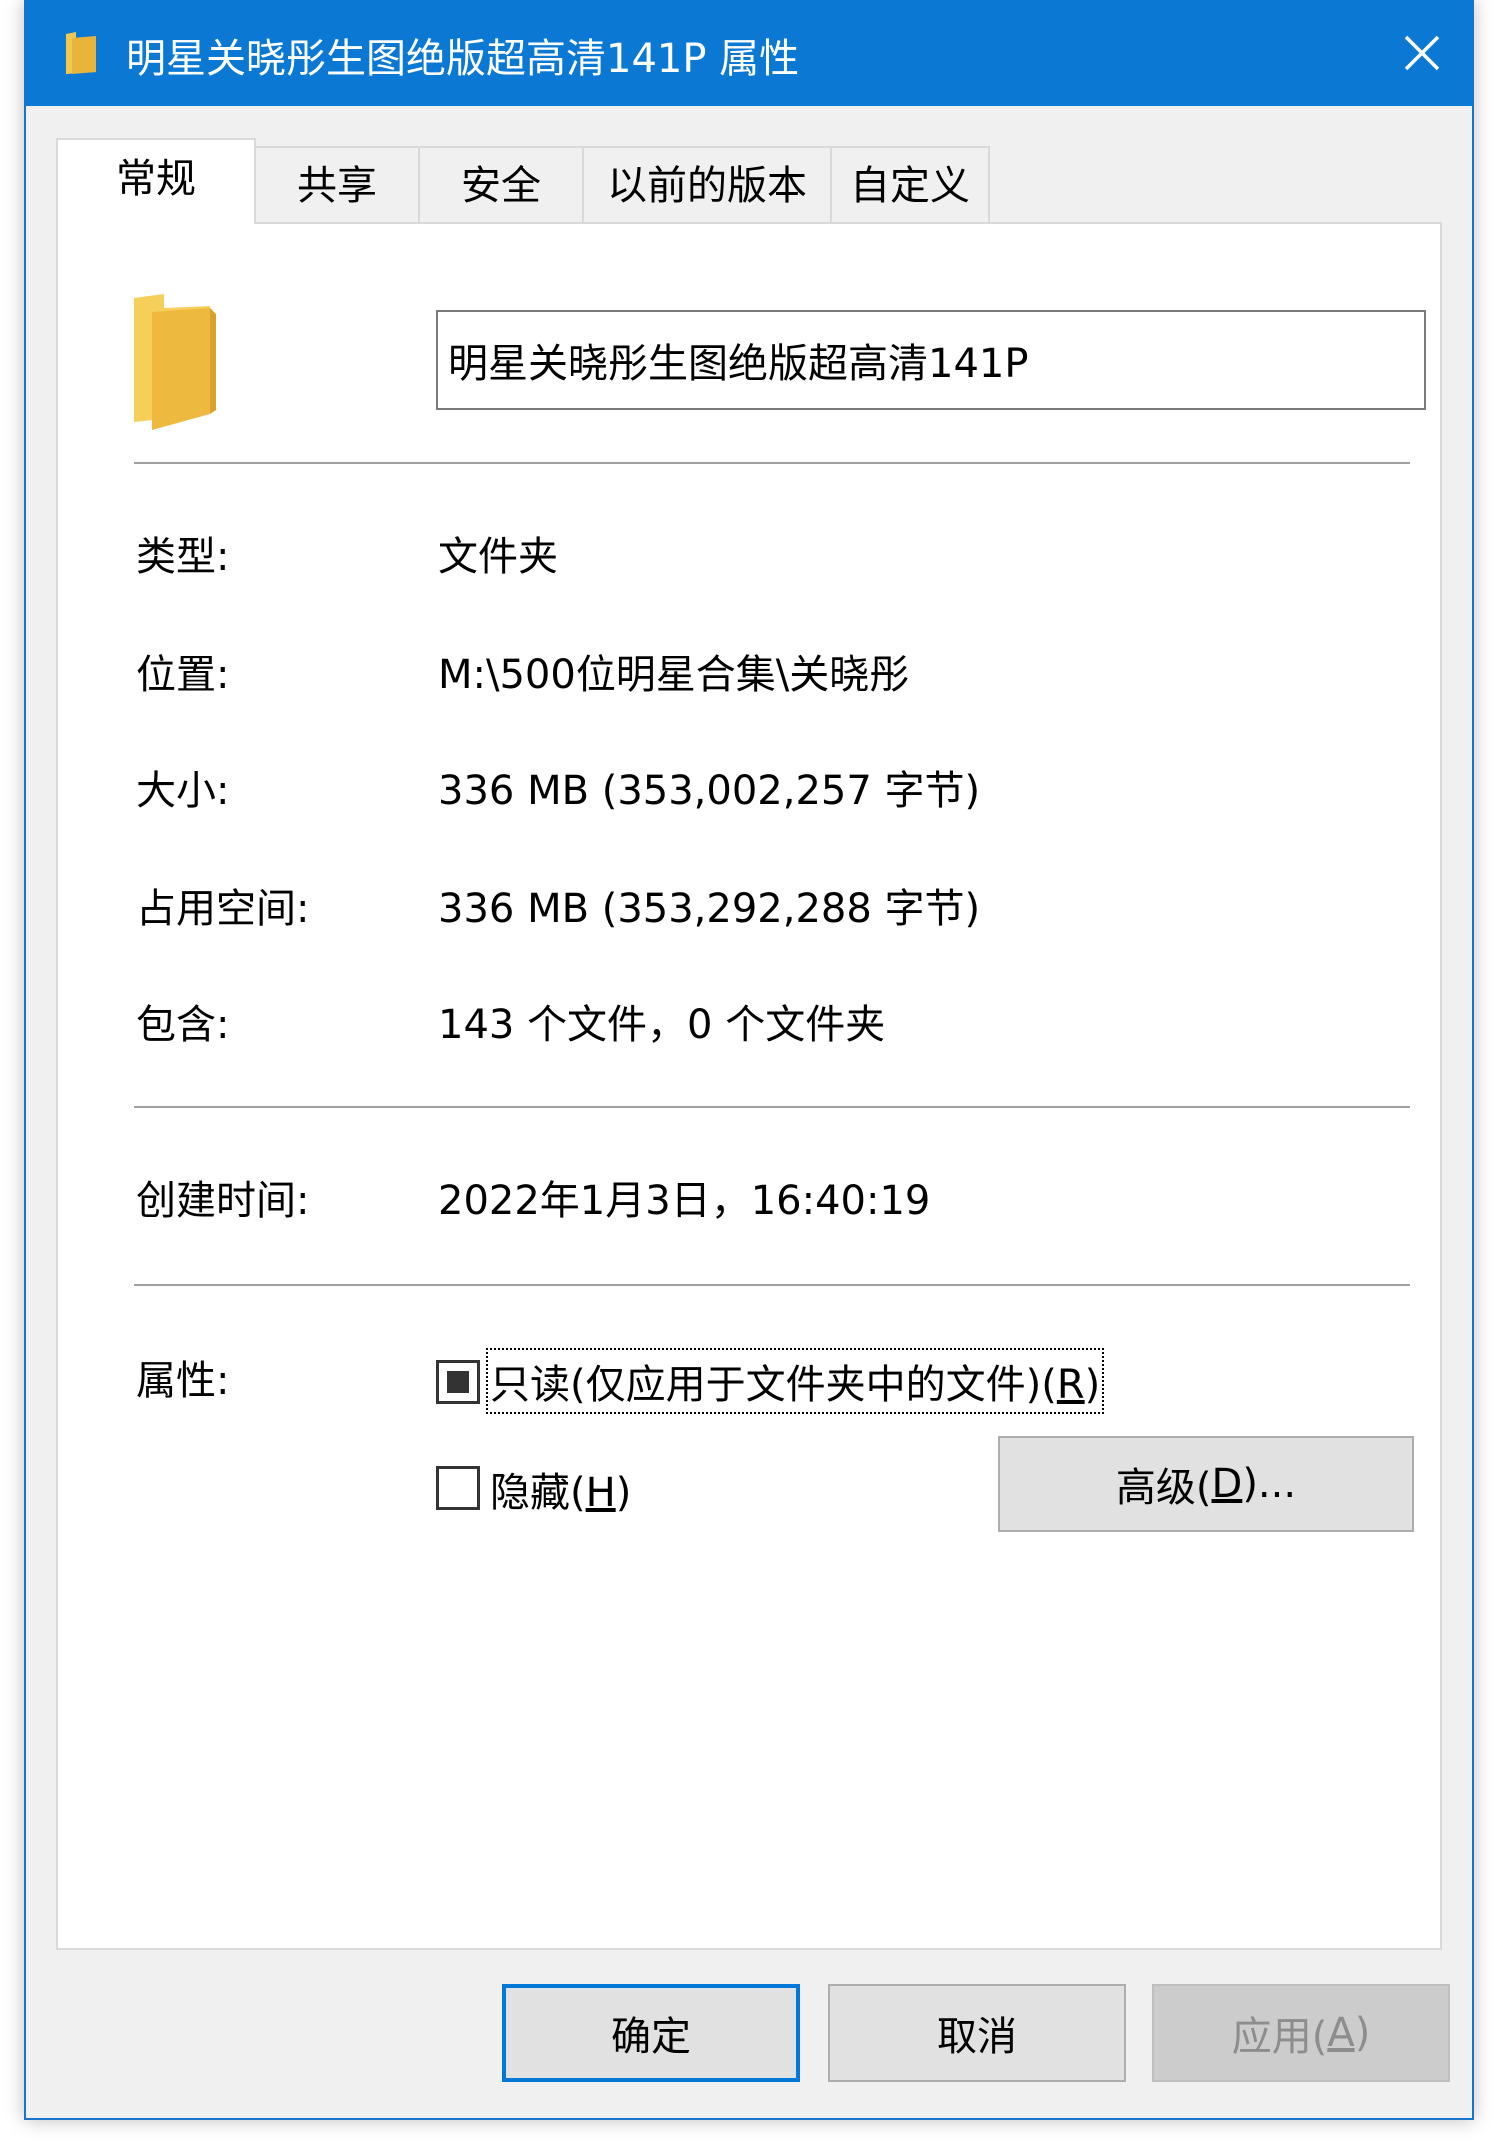 This screenshot has width=1500, height=2145. I want to click on tab-sharing: 共享, so click(337, 184).